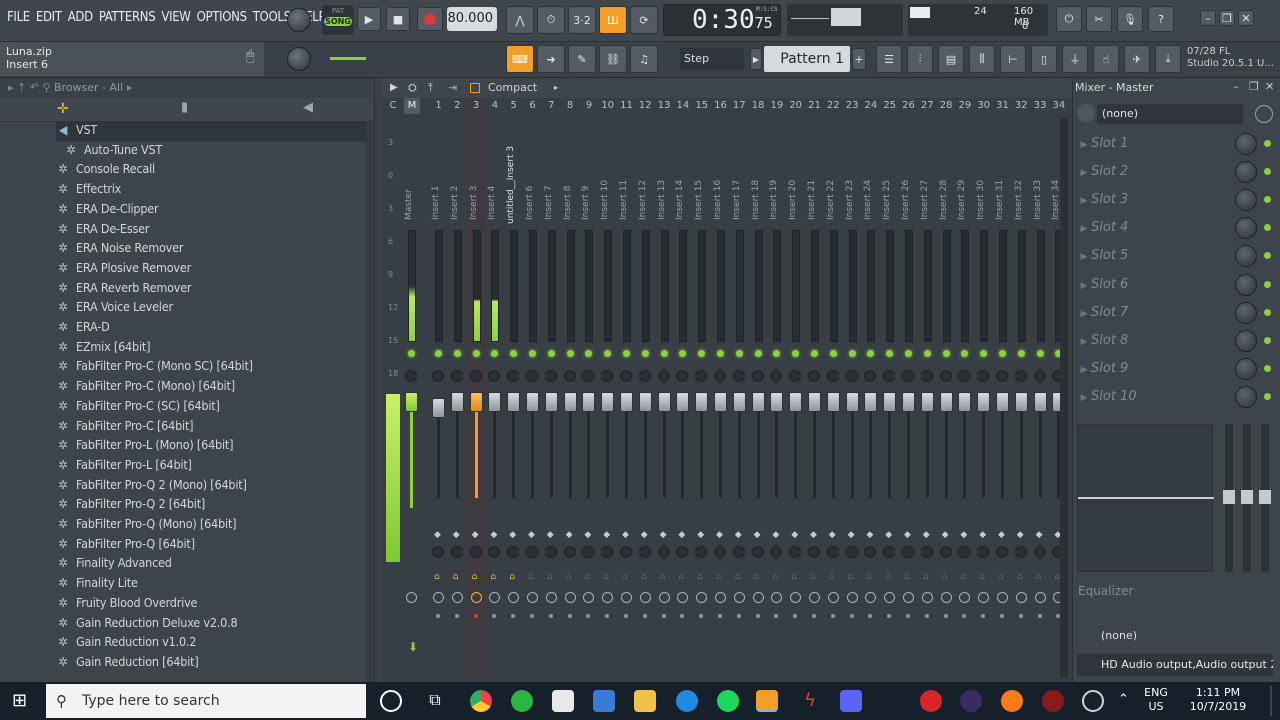 The image size is (1280, 720). Describe the element at coordinates (123, 290) in the screenshot. I see `browser-plugin-item: ✲ ERA Reverb Remover` at that location.